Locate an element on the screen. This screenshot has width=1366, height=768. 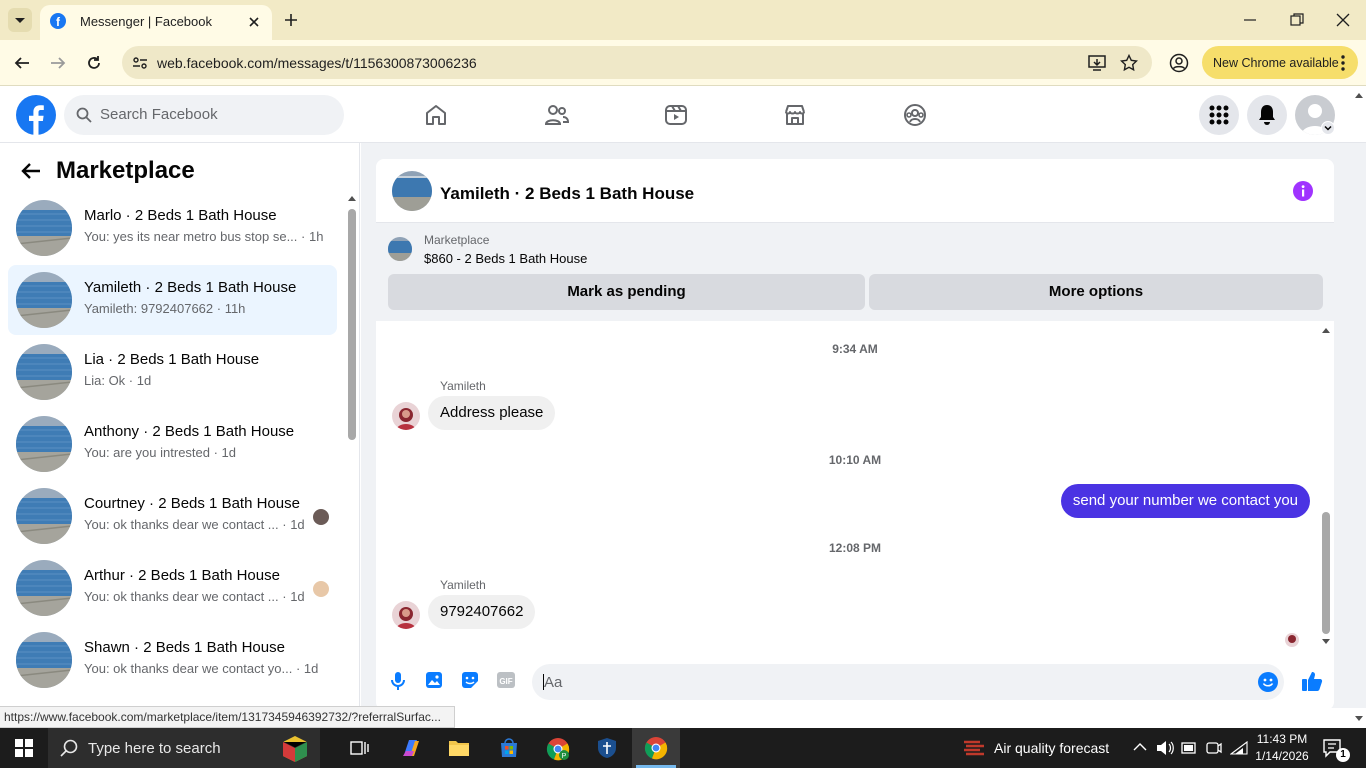
emoji-icon is located at coordinates (1268, 682).